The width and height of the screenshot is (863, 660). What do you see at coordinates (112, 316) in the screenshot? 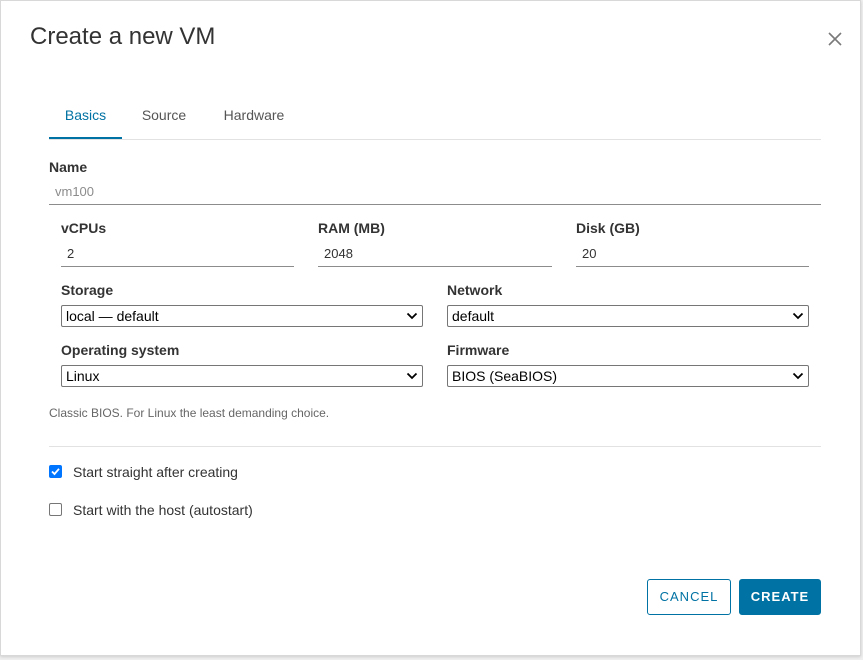
I see `storage-selected-value: local — default` at bounding box center [112, 316].